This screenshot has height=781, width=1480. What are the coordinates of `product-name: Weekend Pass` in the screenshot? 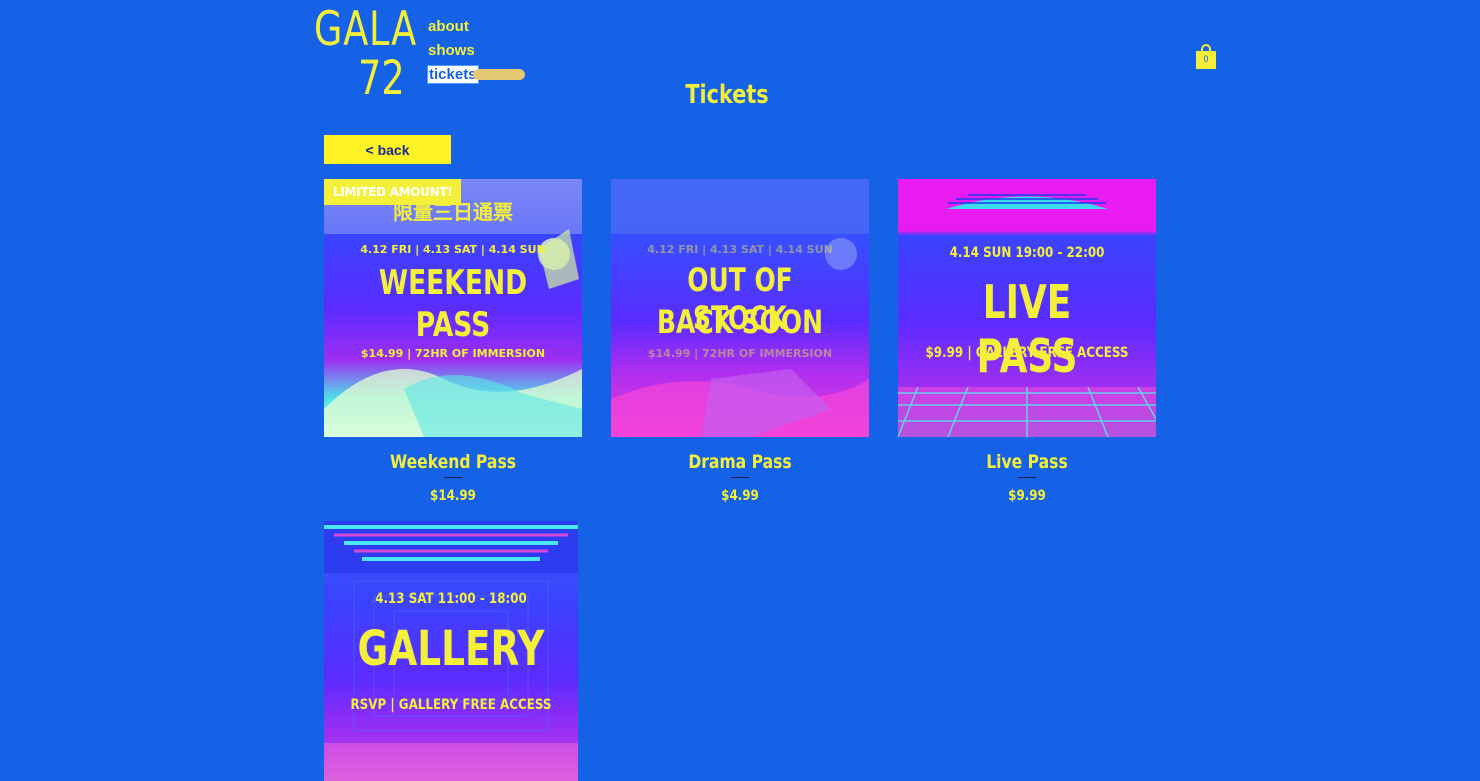 It's located at (453, 462).